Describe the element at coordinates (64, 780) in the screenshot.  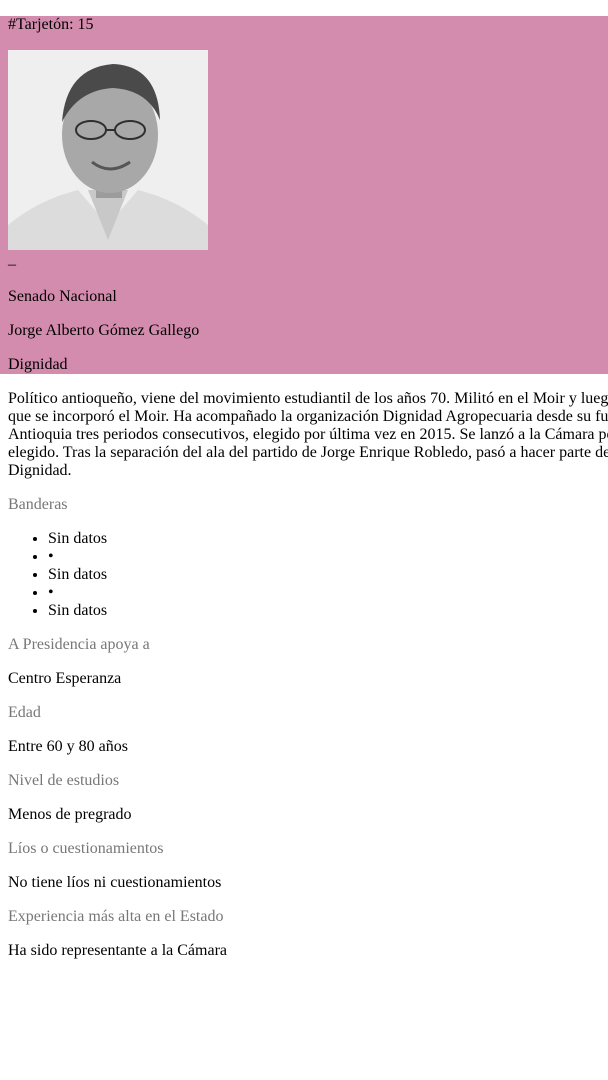
I see `estudios-label: Nivel de estudios` at that location.